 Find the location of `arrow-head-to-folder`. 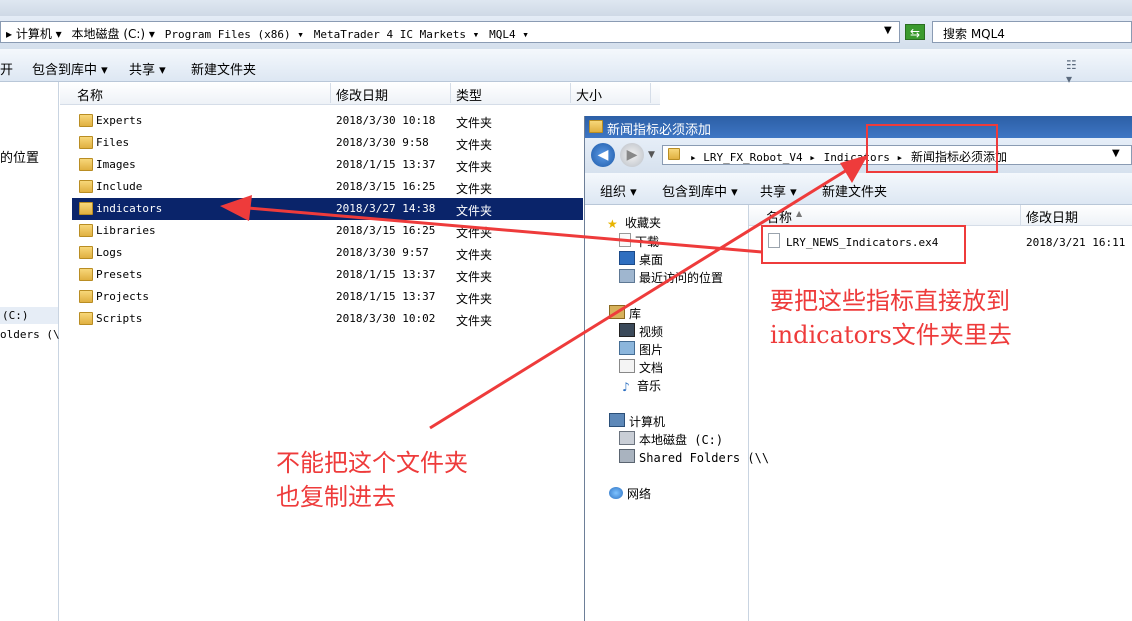

arrow-head-to-folder is located at coordinates (854, 169).